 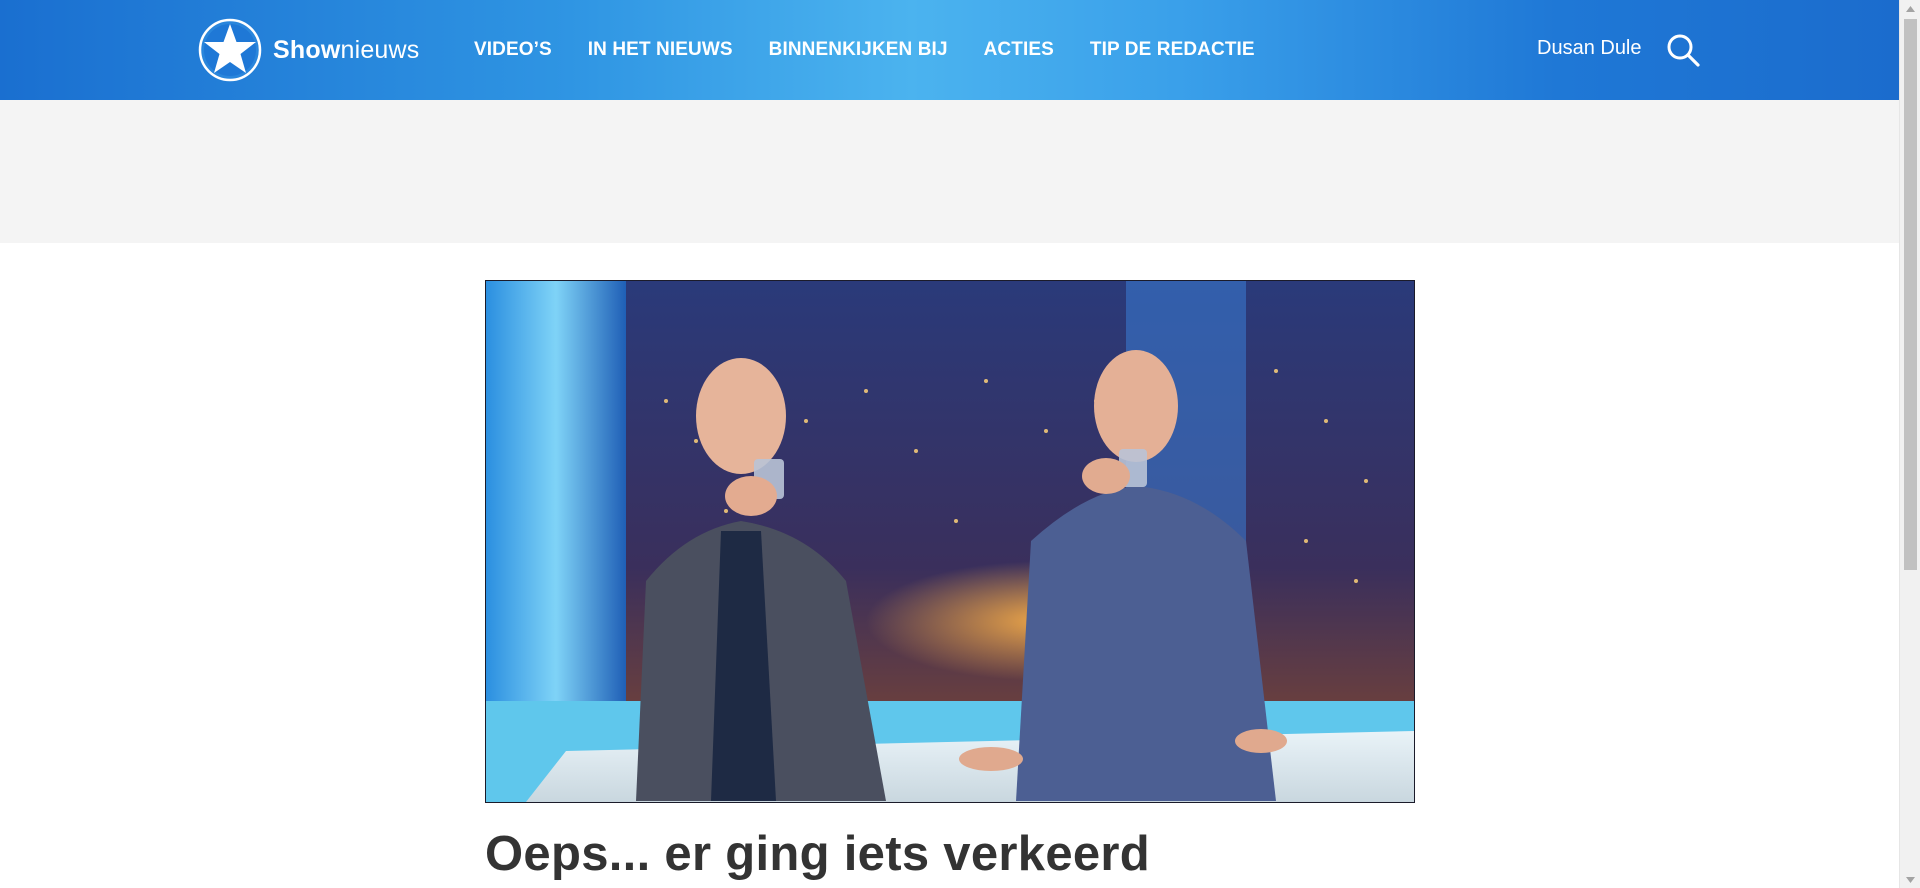 I want to click on site-logo: Shownieuws, so click(x=309, y=50).